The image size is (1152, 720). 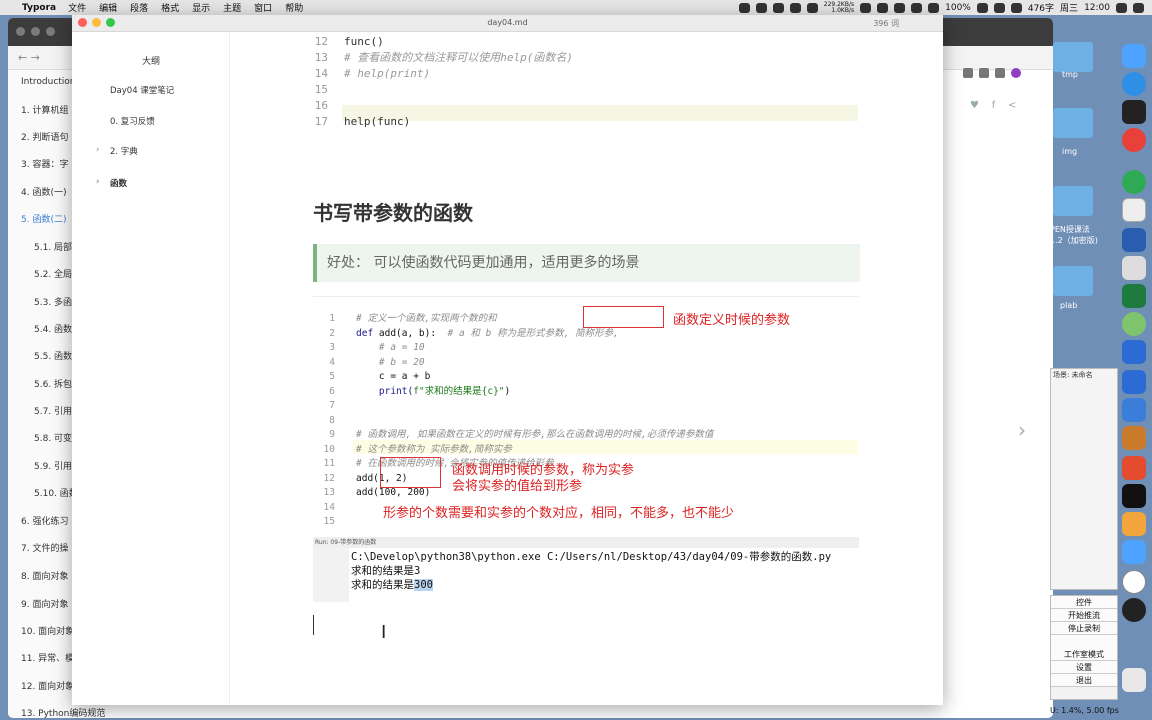 What do you see at coordinates (1134, 496) in the screenshot?
I see `pycharm-icon` at bounding box center [1134, 496].